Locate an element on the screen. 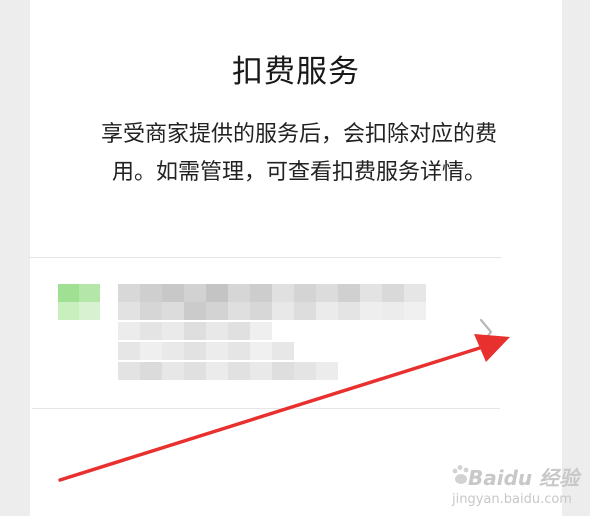 The image size is (590, 516). baidu-watermark: Baidu 经验 jingyan.baidu.com is located at coordinates (520, 485).